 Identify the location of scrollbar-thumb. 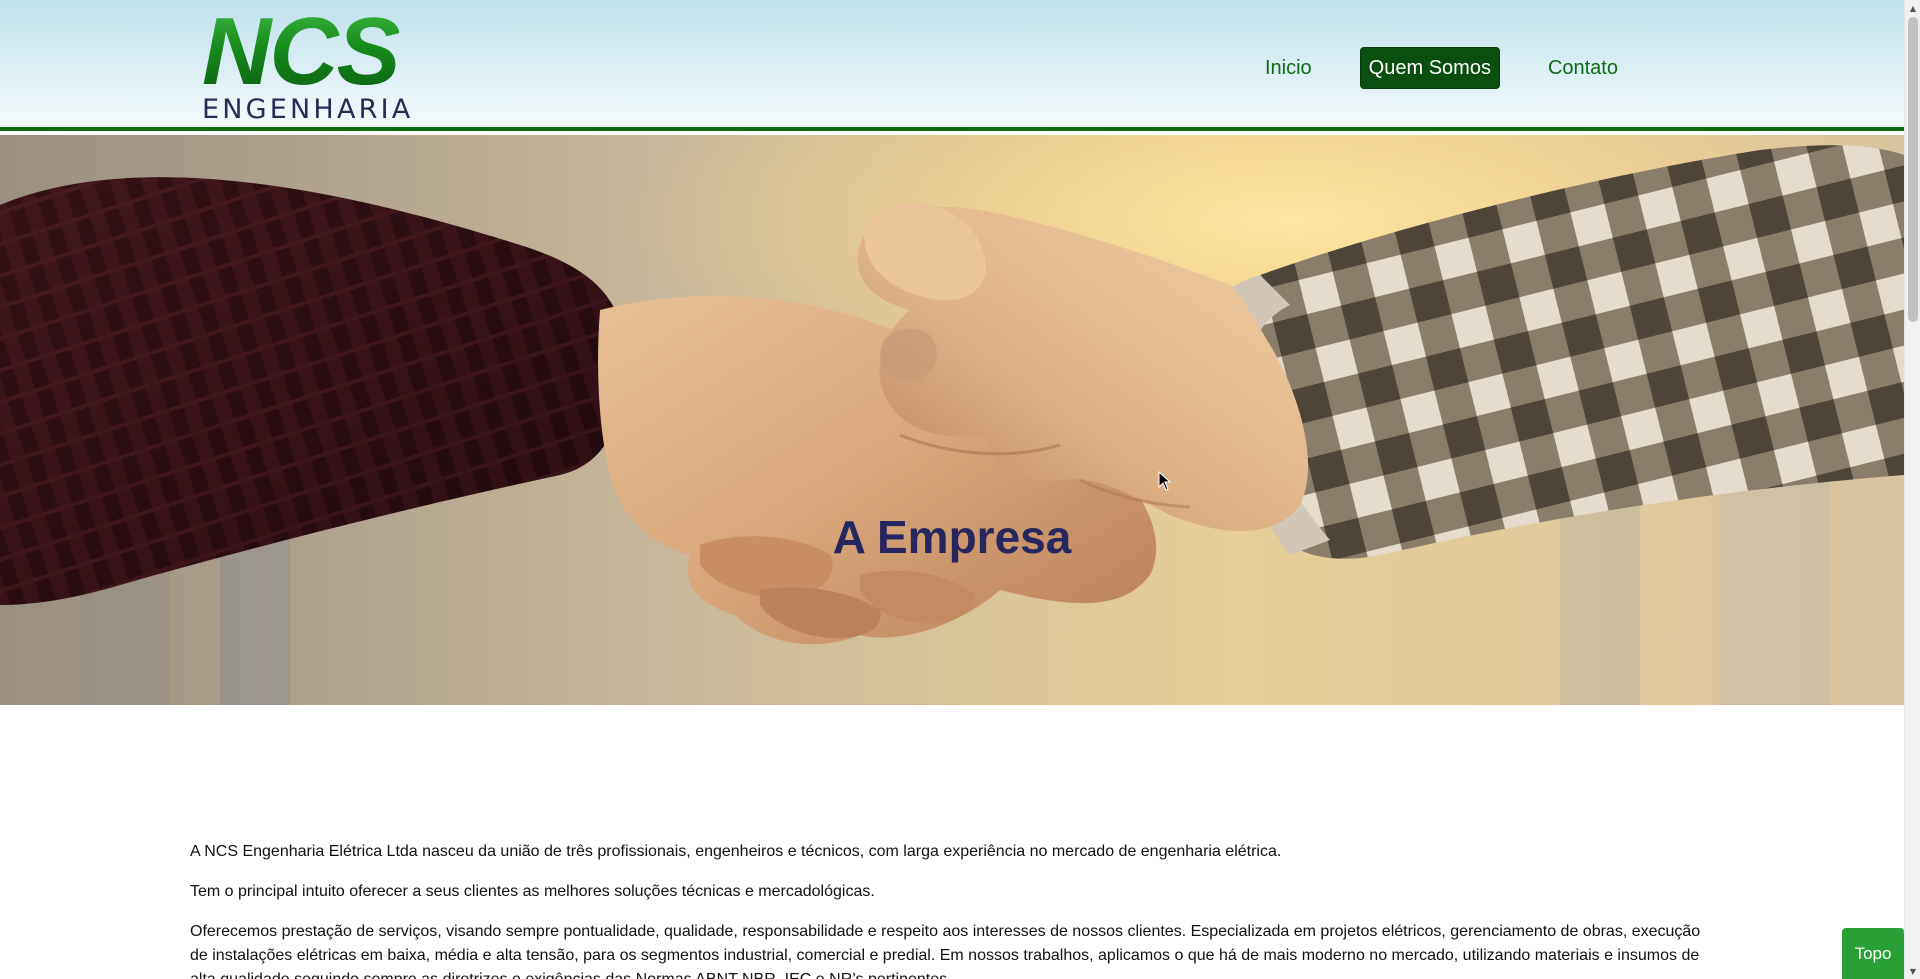
(1913, 169).